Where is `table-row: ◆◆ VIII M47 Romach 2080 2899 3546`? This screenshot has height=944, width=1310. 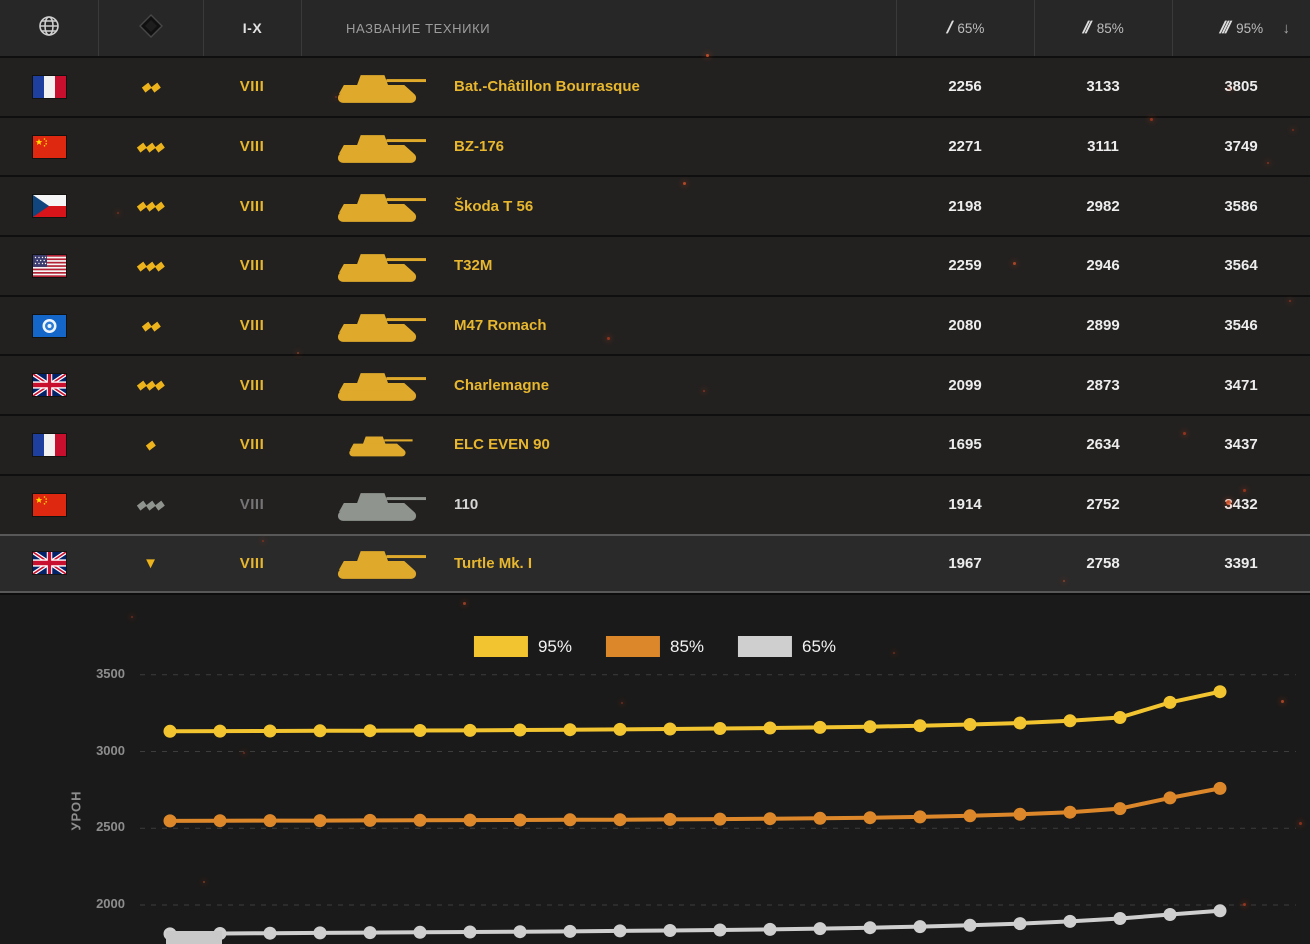
table-row: ◆◆ VIII M47 Romach 2080 2899 3546 is located at coordinates (655, 324).